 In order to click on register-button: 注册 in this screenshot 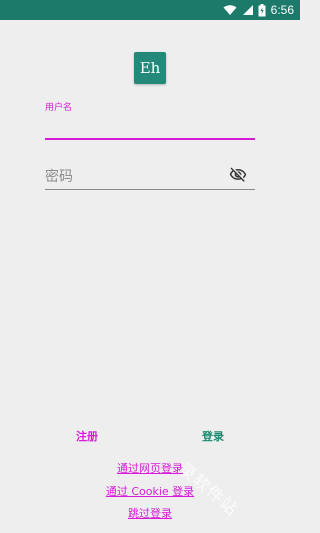, I will do `click(87, 436)`.